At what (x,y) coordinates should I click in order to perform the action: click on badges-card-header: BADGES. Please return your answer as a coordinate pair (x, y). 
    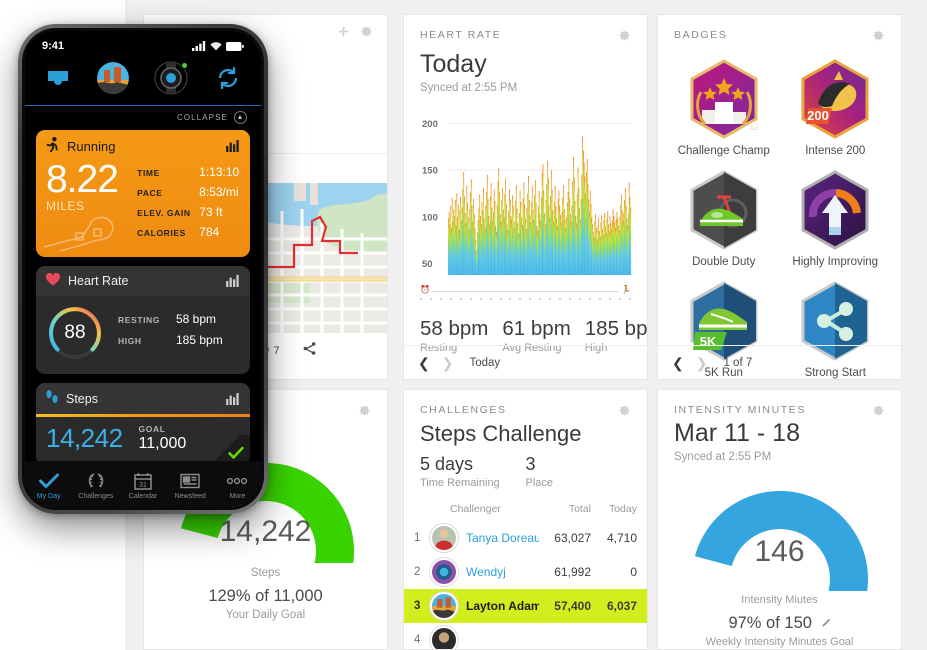
    Looking at the image, I should click on (779, 28).